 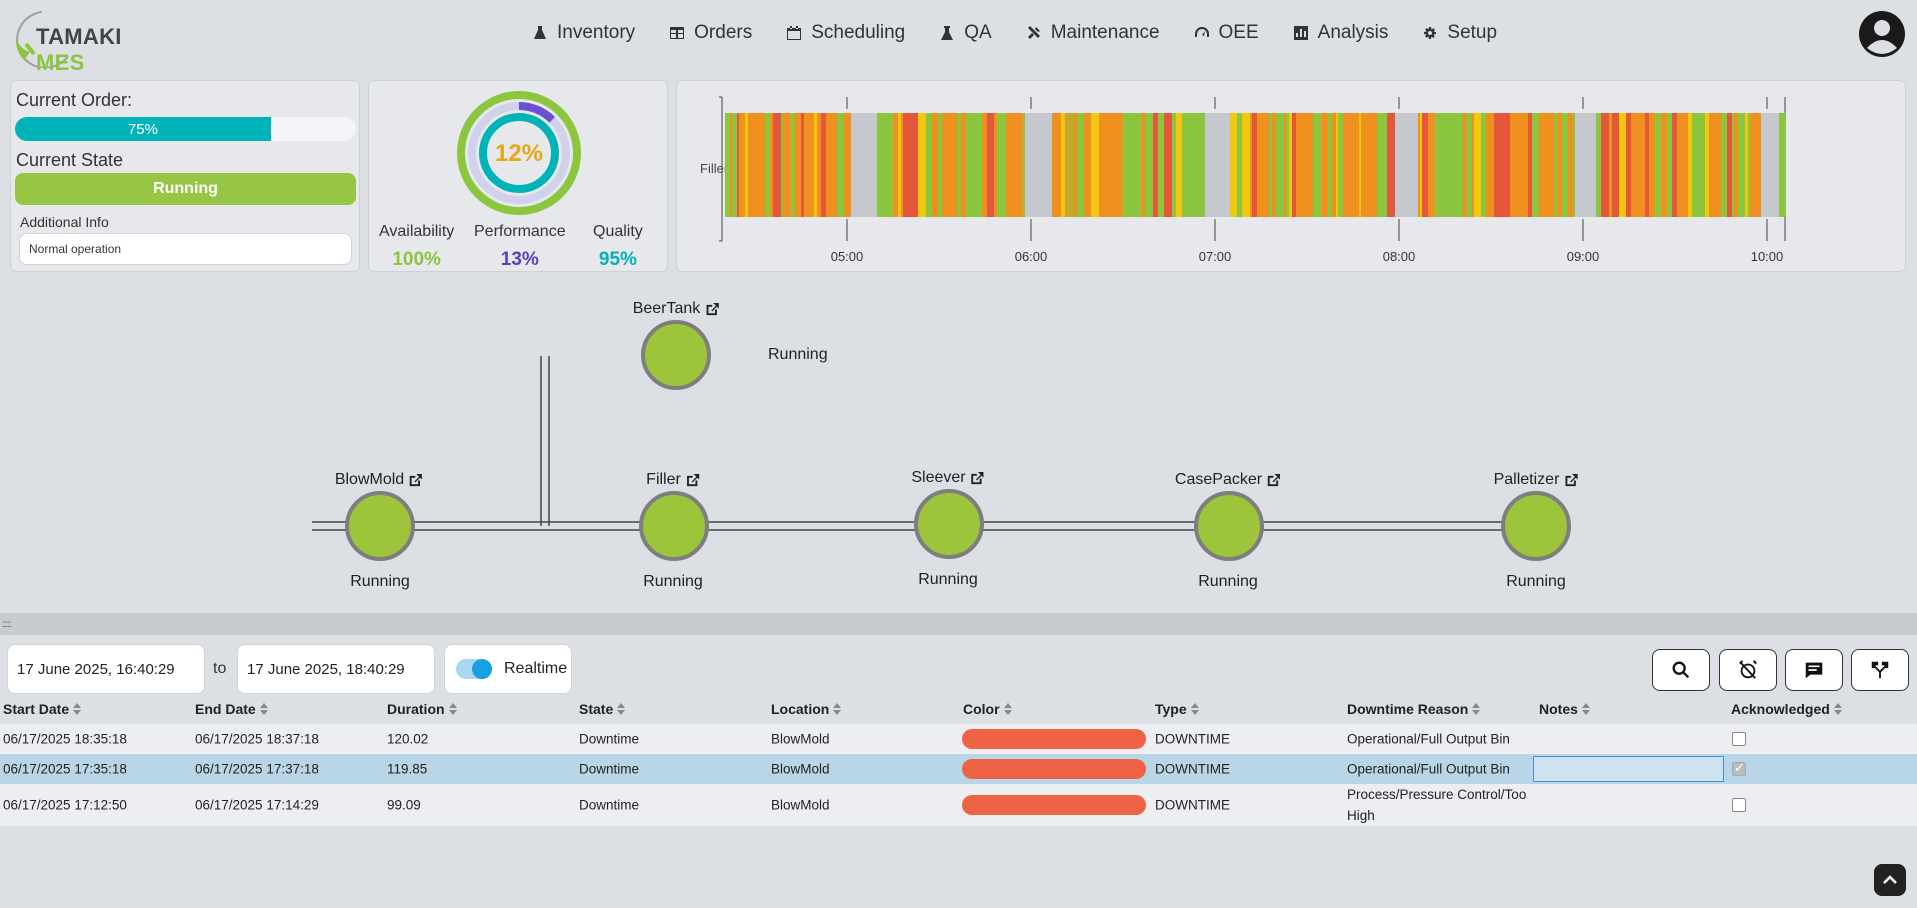 What do you see at coordinates (1226, 33) in the screenshot?
I see `nav-oee: OEE` at bounding box center [1226, 33].